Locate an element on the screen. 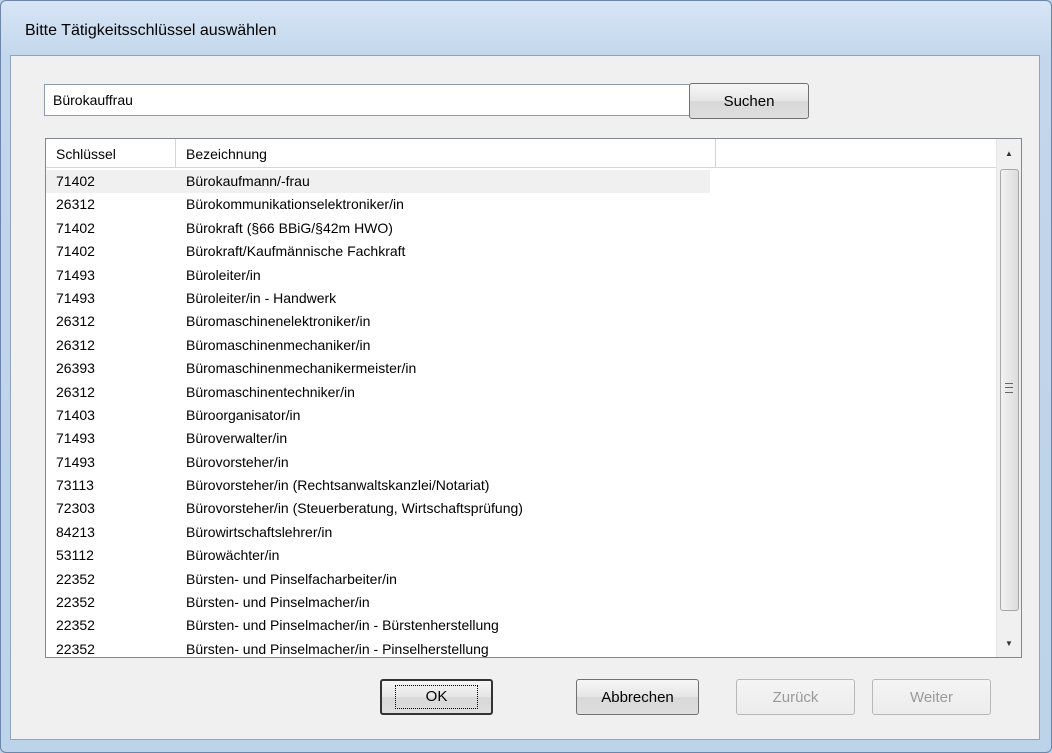  cell-name: Bürokraft/Kaufmännische Fachkraft is located at coordinates (296, 251).